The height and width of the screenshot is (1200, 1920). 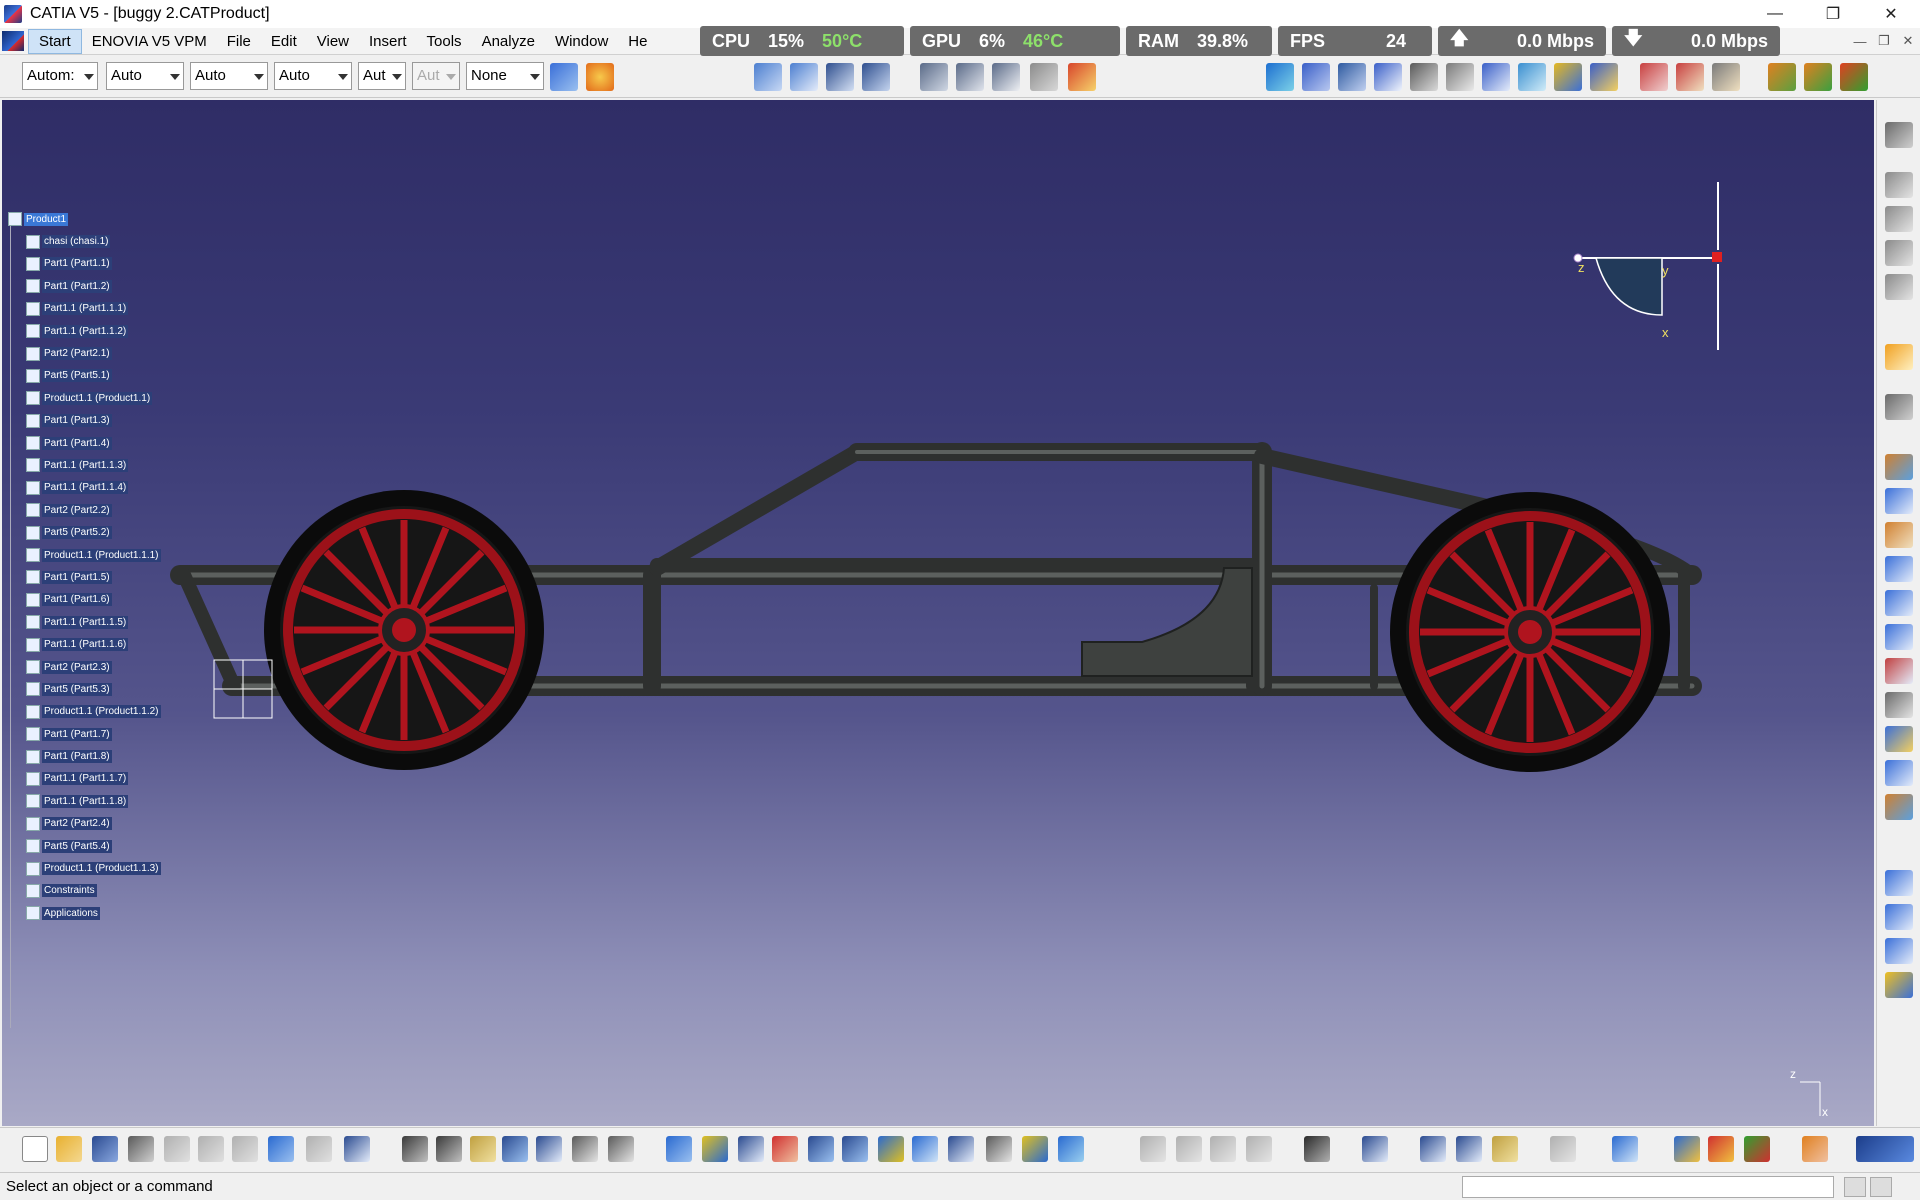 I want to click on clash-icon, so click(x=1259, y=1149).